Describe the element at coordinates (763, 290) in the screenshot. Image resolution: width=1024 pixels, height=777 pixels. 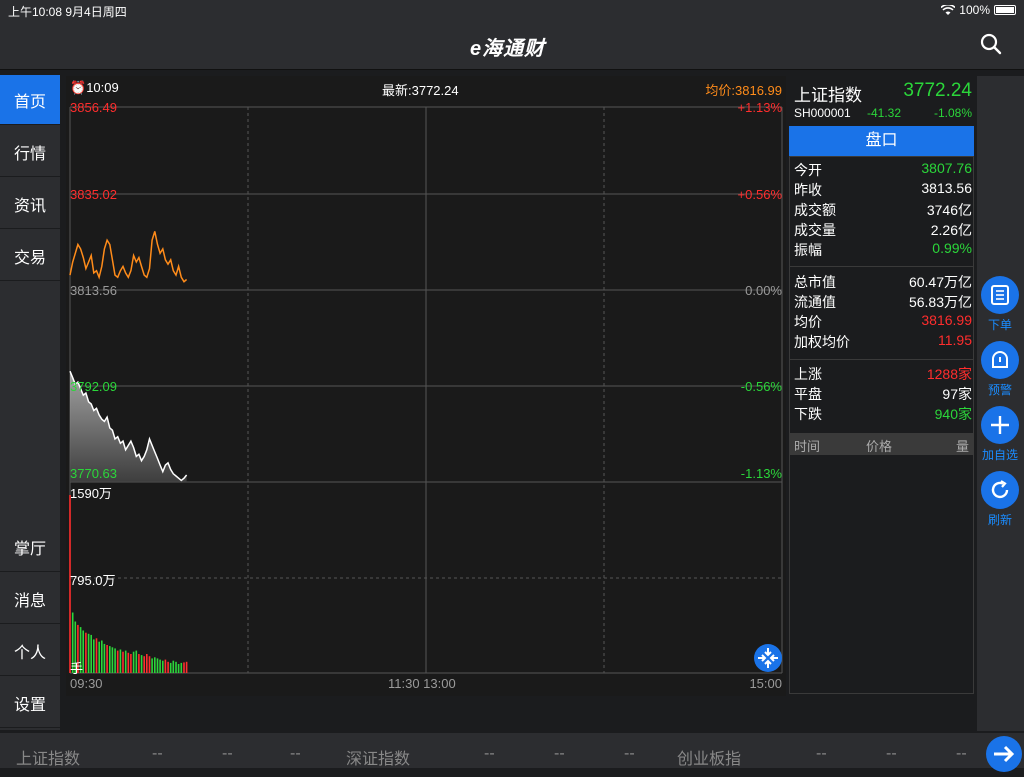
I see `pct-tick: 0.00%` at that location.